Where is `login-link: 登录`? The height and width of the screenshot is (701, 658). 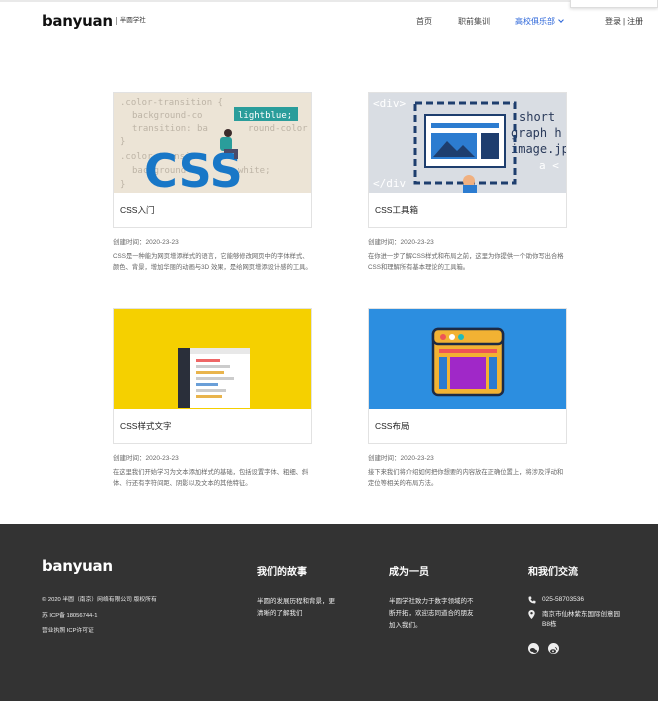
login-link: 登录 is located at coordinates (613, 21).